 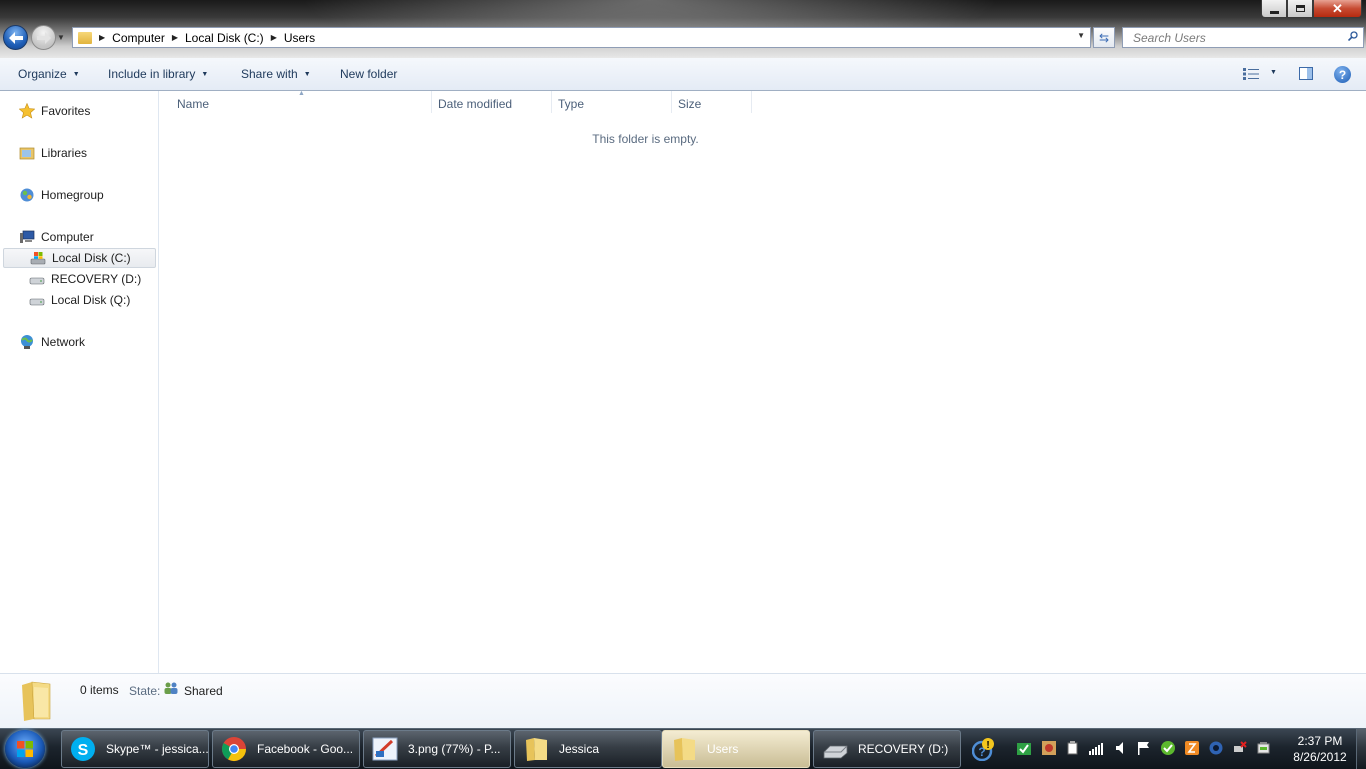 What do you see at coordinates (723, 749) in the screenshot?
I see `taskbar-label: Users` at bounding box center [723, 749].